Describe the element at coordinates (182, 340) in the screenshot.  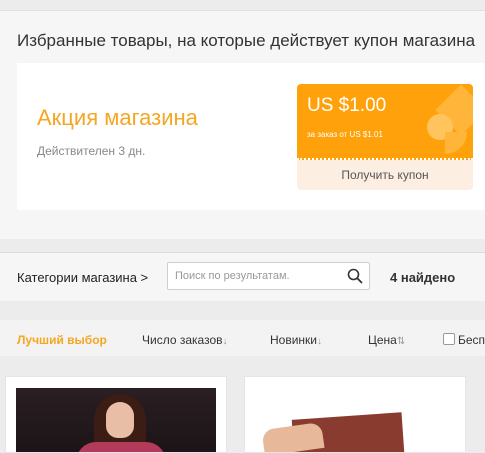
I see `sort-orders-label: Число заказов` at that location.